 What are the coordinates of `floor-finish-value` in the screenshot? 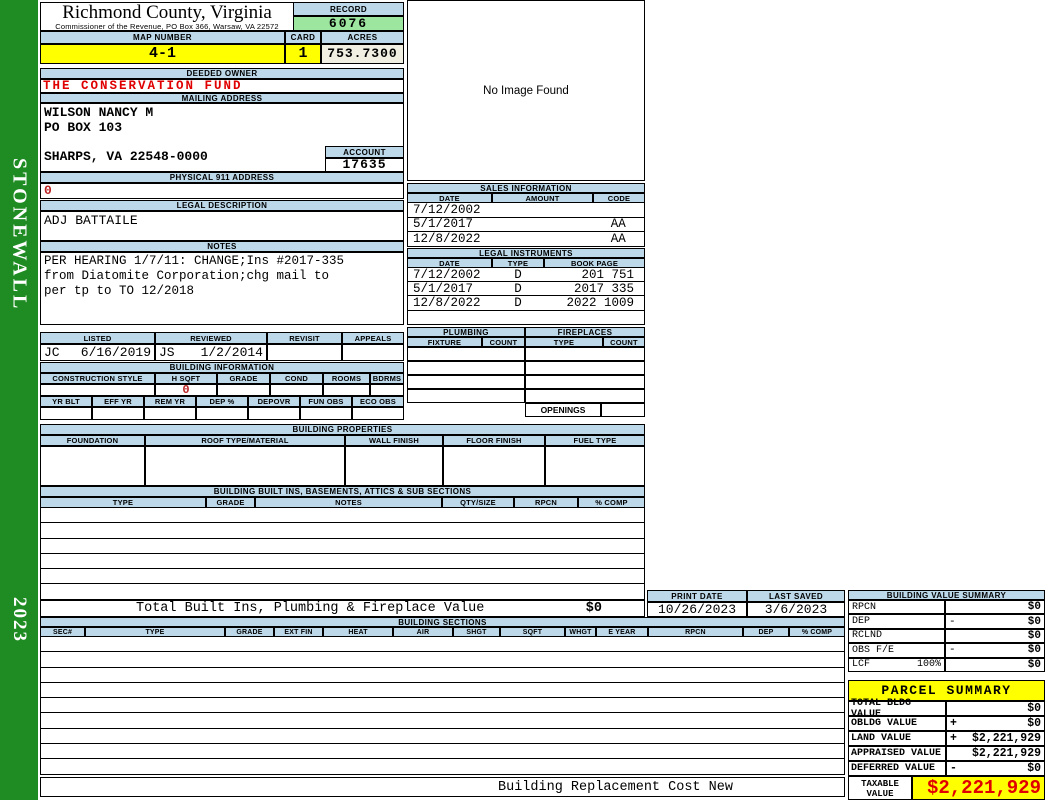 It's located at (494, 466).